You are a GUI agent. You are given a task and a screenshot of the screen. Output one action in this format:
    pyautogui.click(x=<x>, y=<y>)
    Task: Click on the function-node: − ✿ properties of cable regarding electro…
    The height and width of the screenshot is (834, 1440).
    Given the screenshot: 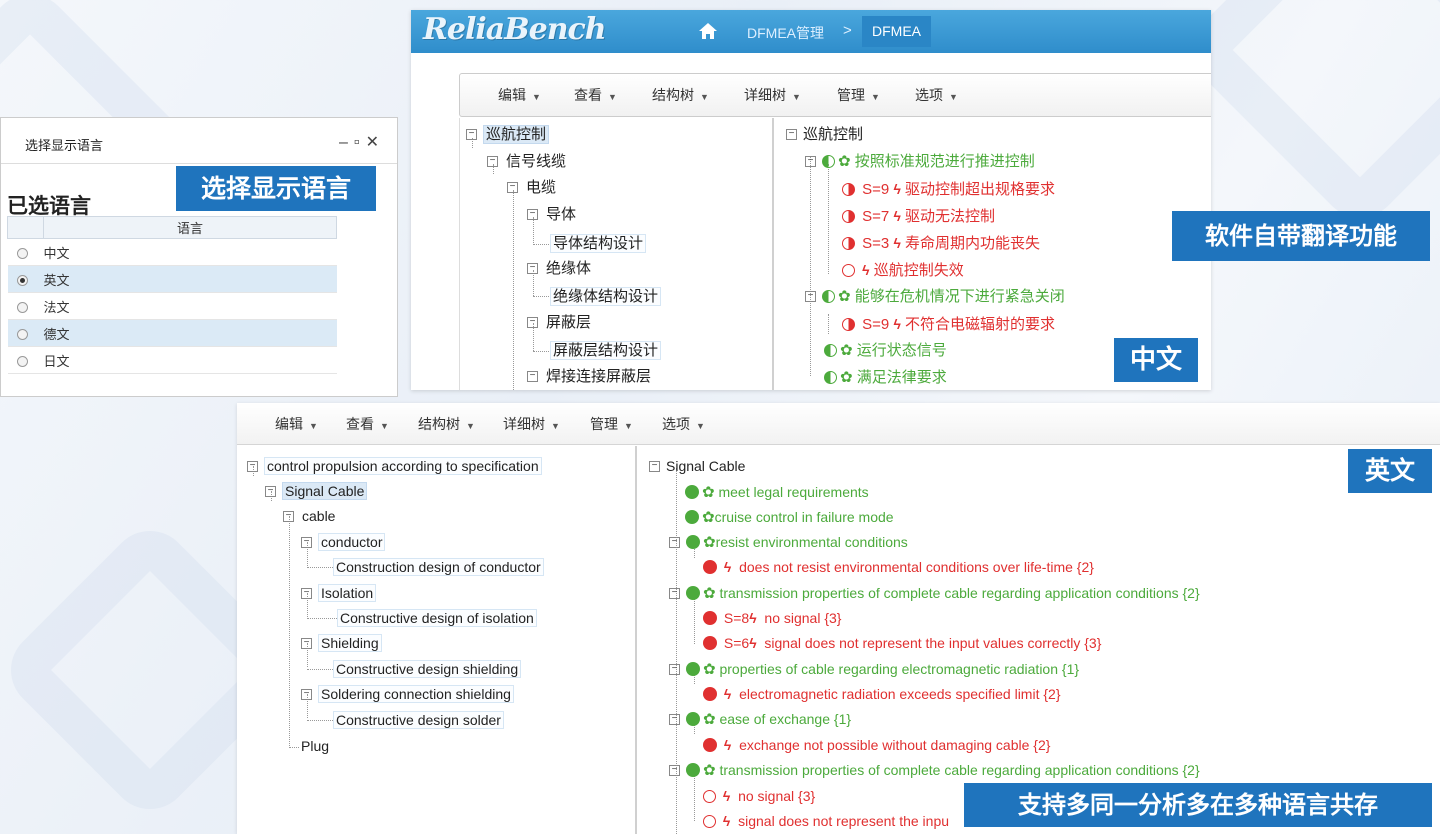 What is the action you would take?
    pyautogui.click(x=874, y=669)
    